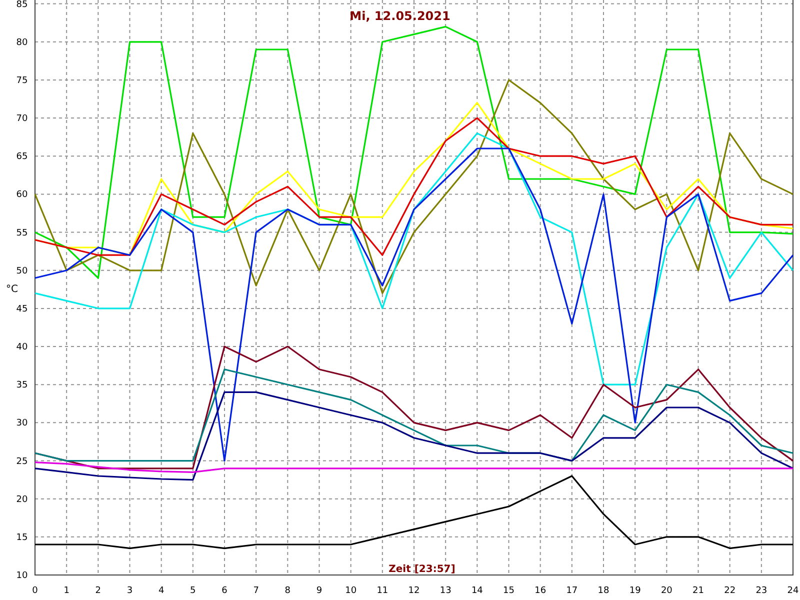 The height and width of the screenshot is (600, 800). I want to click on axis-label: °C, so click(12, 289).